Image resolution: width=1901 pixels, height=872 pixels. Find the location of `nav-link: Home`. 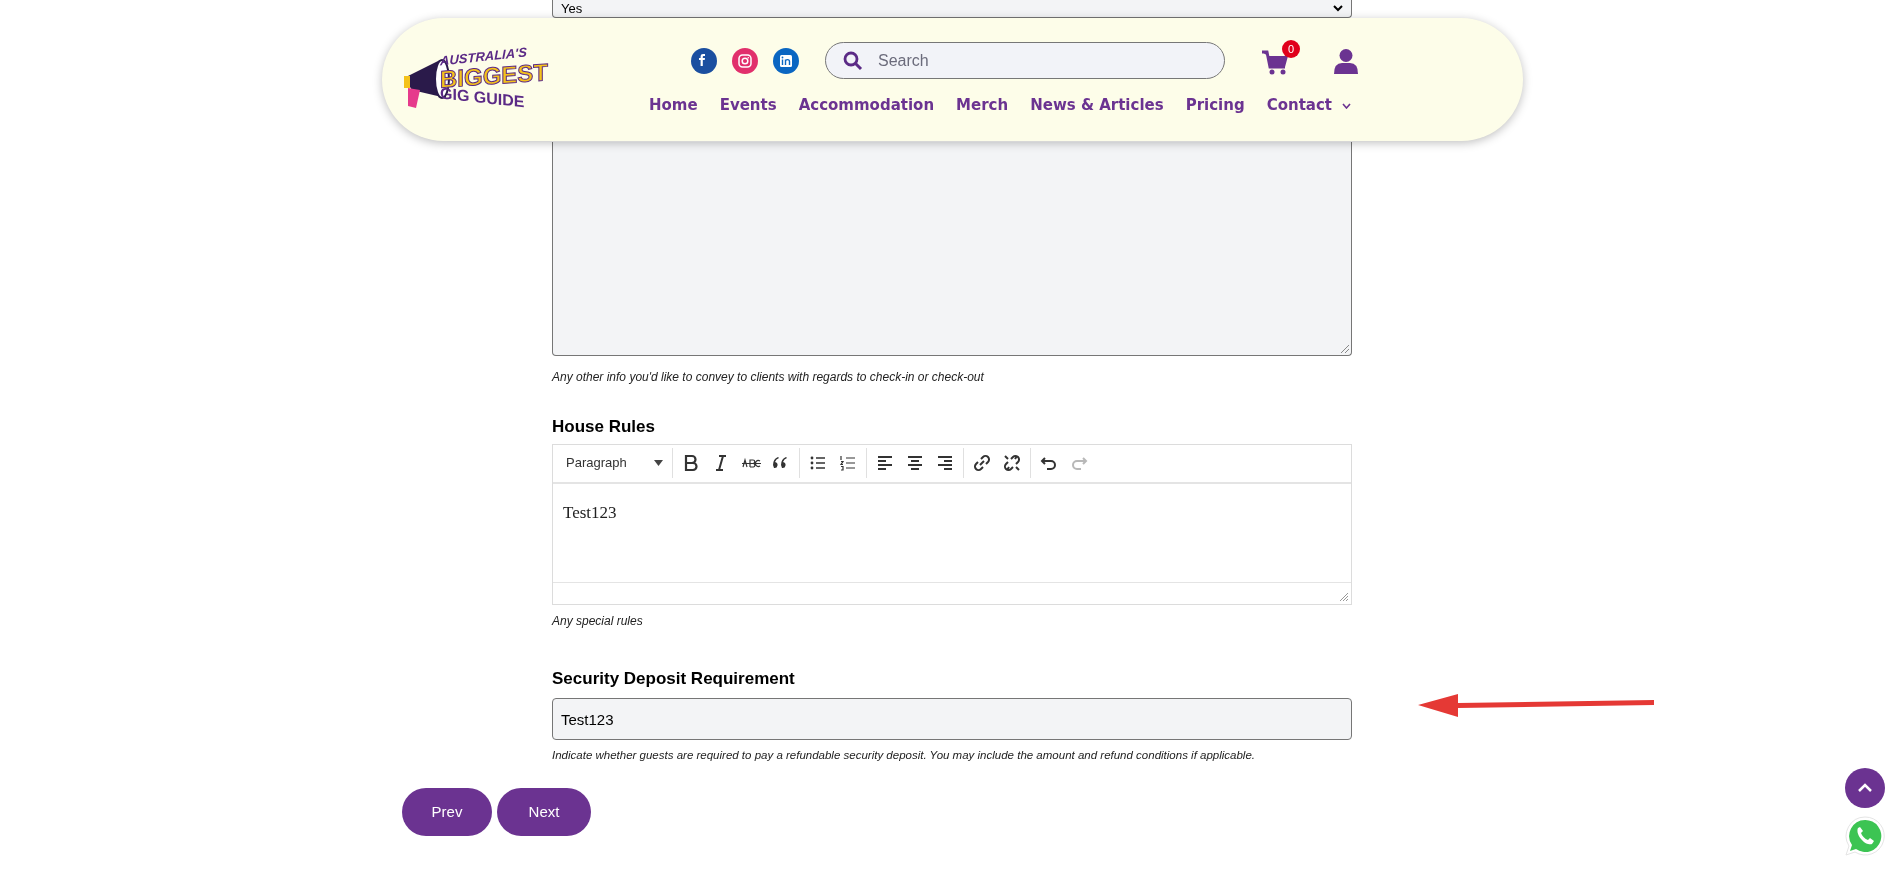

nav-link: Home is located at coordinates (673, 105).